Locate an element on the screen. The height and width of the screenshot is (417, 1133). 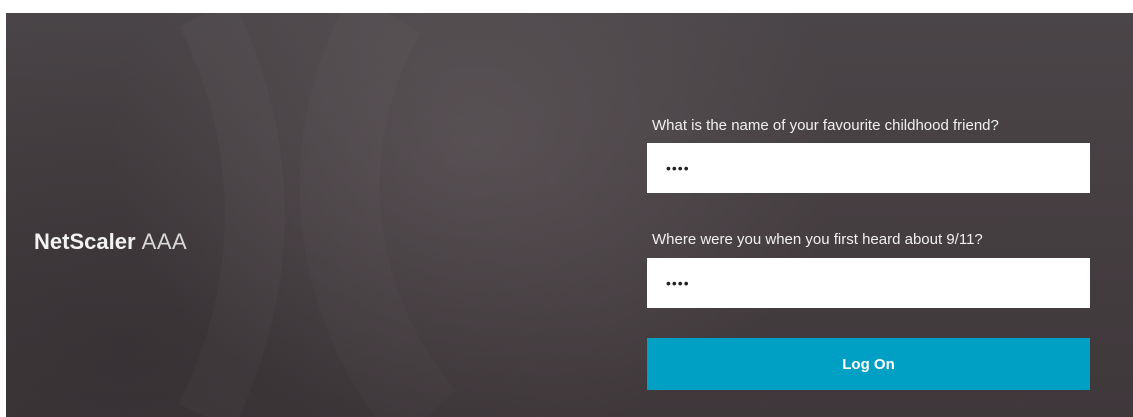
brand-logo: NetScaler AAA is located at coordinates (110, 242).